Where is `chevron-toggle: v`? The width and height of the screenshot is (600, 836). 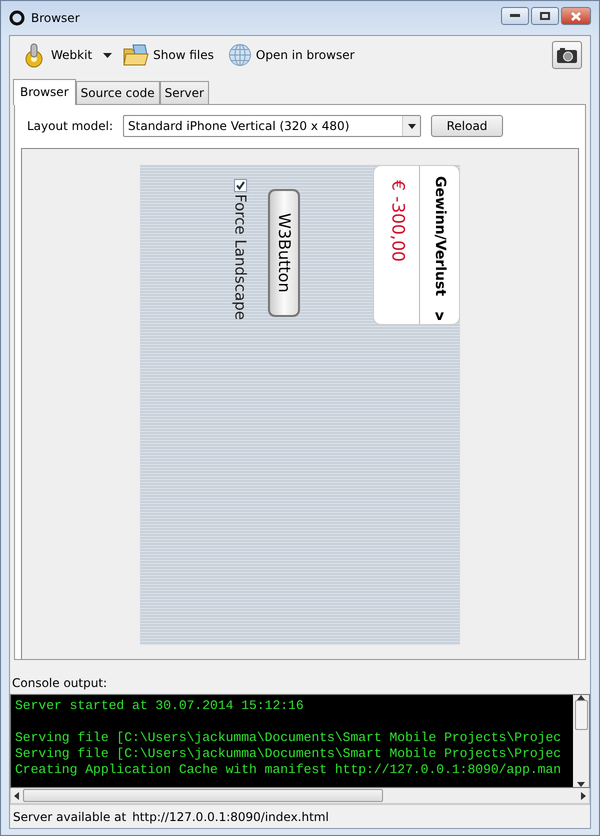
chevron-toggle: v is located at coordinates (439, 317).